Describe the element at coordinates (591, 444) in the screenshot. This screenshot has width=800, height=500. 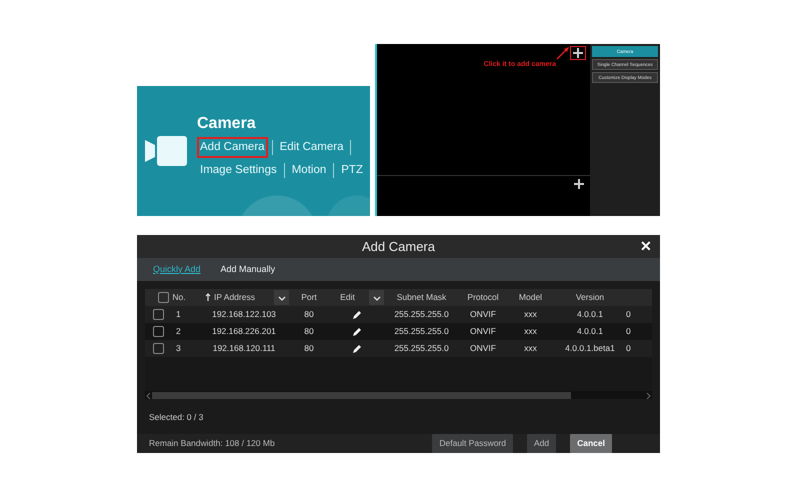
I see `dialog-button: Cancel` at that location.